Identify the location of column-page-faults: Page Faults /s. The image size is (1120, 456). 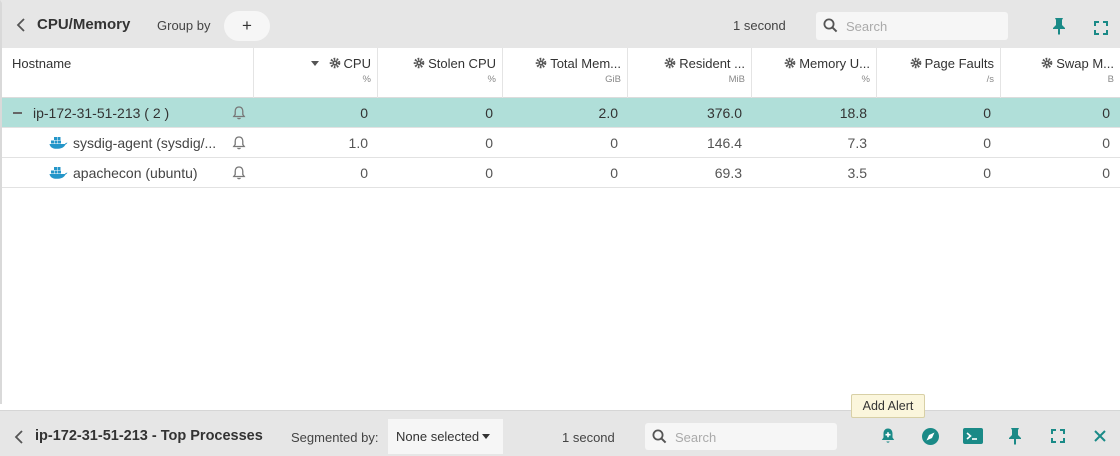
(939, 73).